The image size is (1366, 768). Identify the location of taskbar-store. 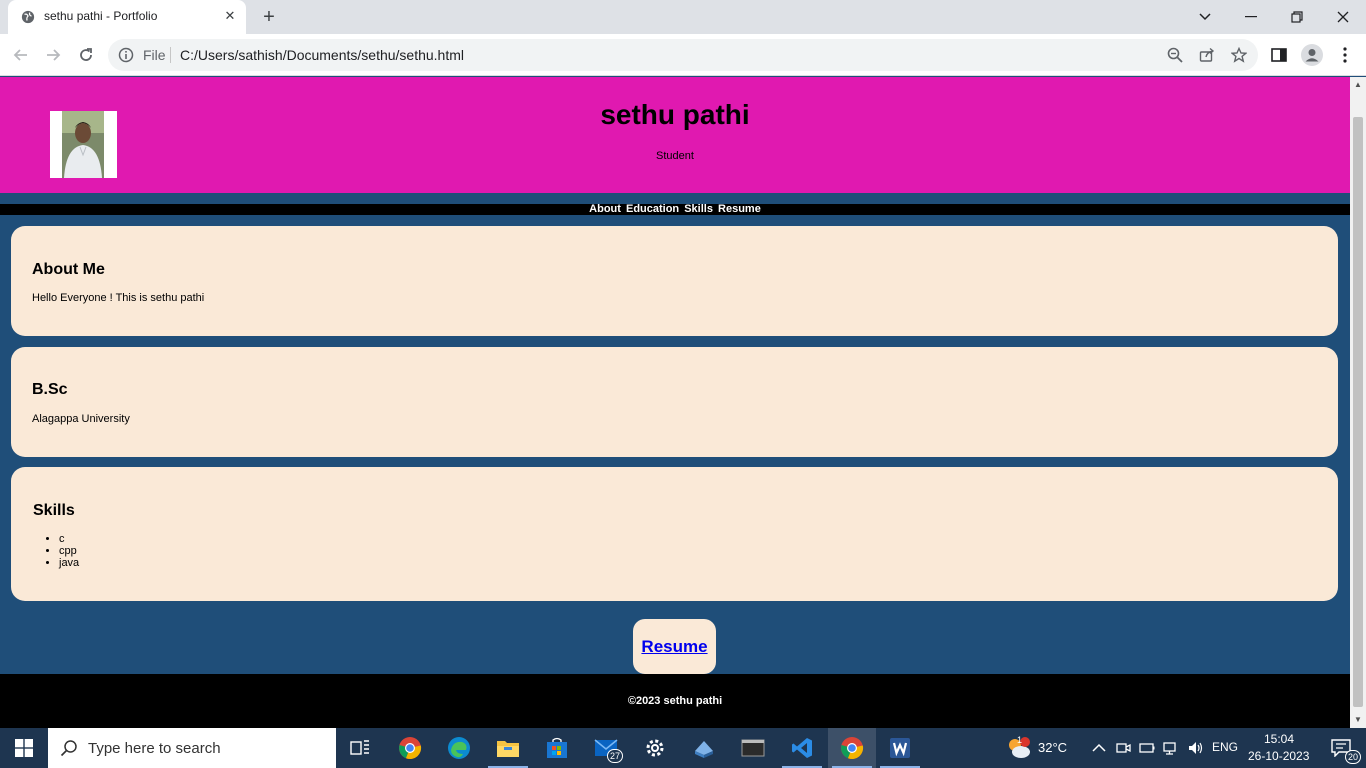
(557, 748).